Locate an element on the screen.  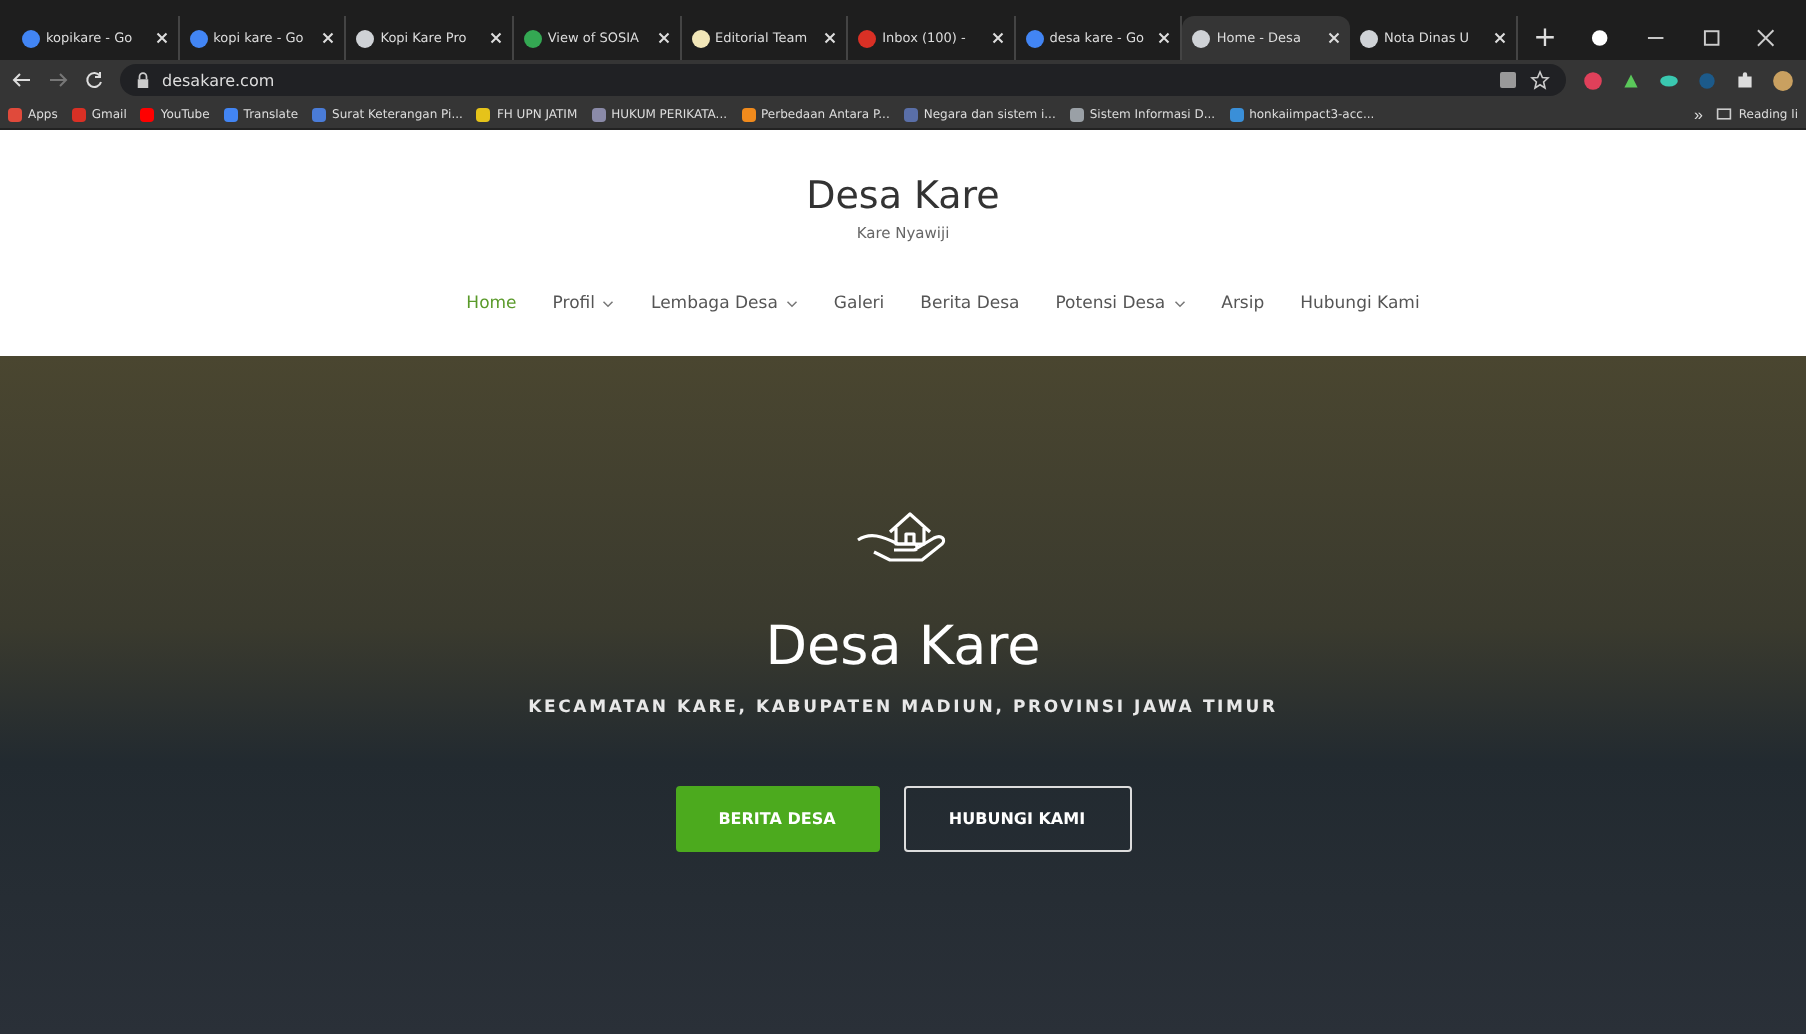
nav-link: Berita Desa is located at coordinates (970, 304).